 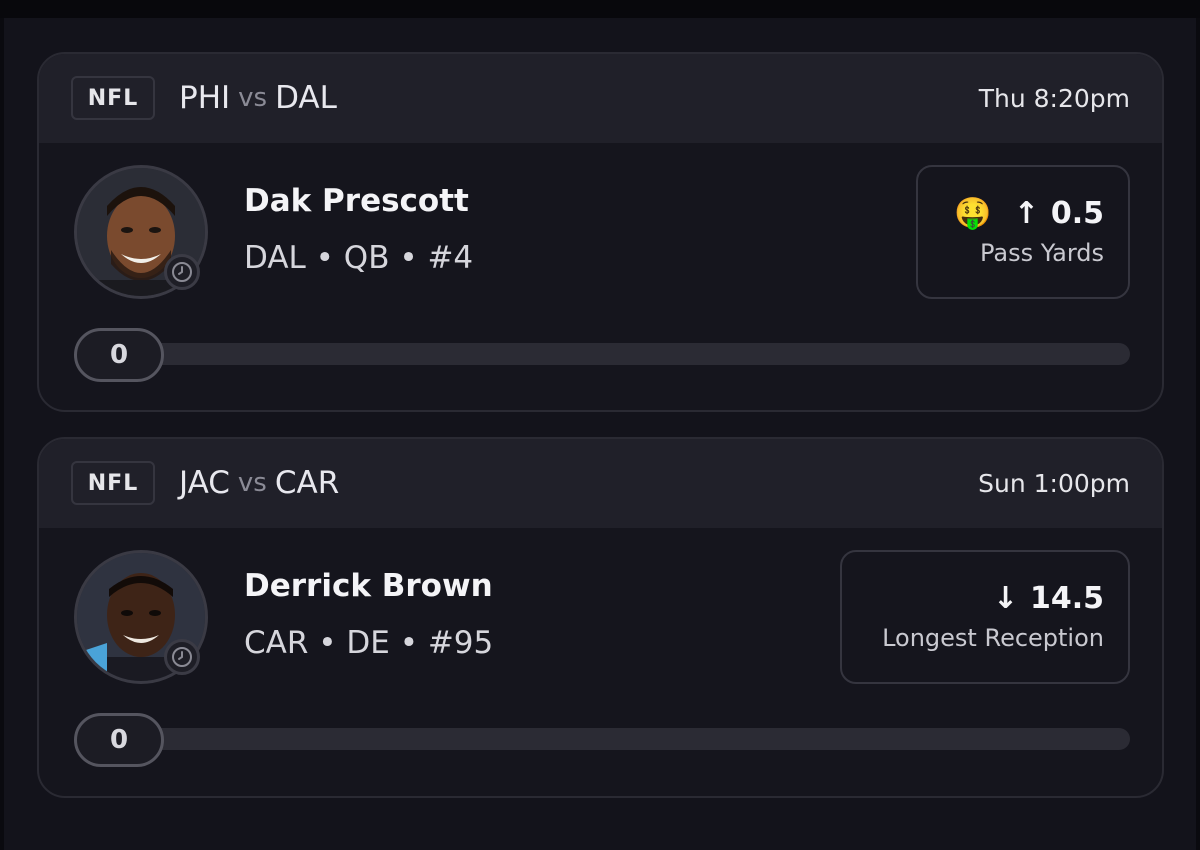 I want to click on top-bar, so click(x=600, y=9).